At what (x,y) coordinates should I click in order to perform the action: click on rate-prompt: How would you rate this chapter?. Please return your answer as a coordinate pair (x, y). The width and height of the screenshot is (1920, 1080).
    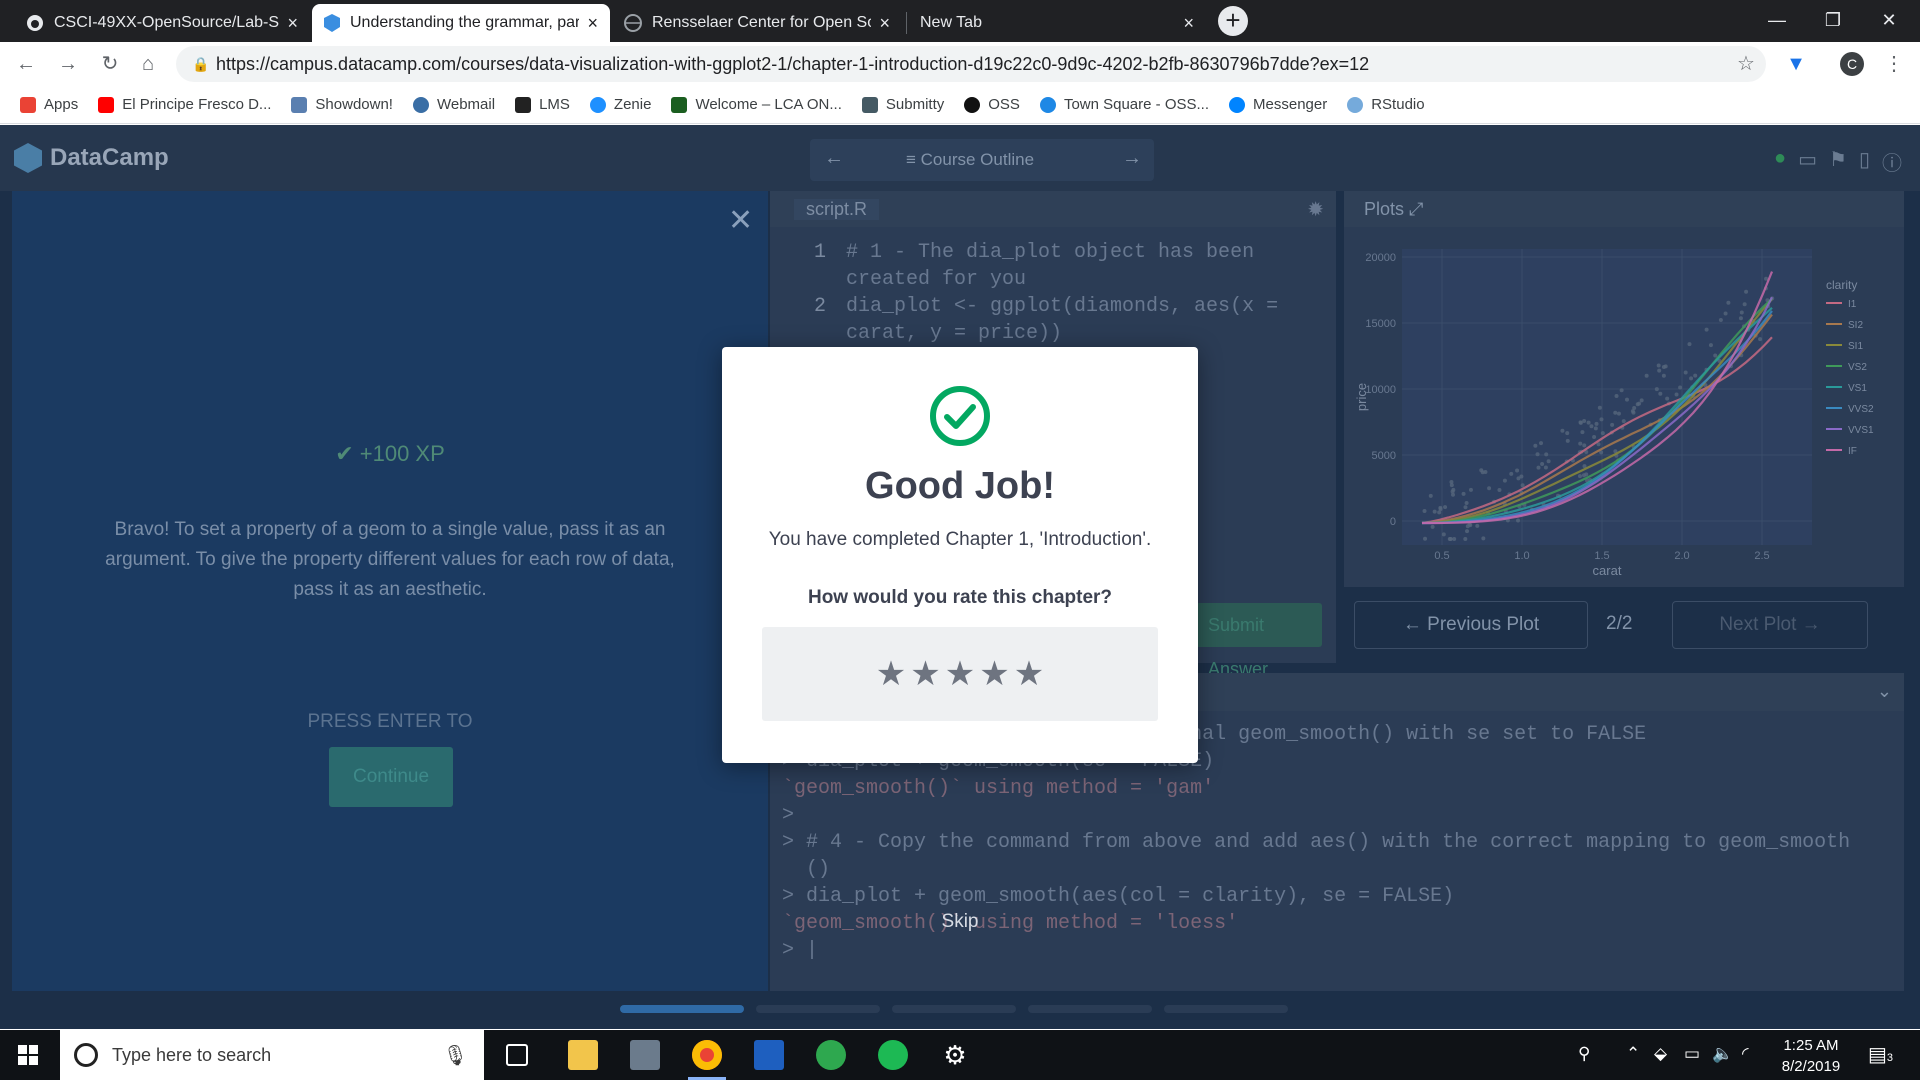
    Looking at the image, I should click on (960, 597).